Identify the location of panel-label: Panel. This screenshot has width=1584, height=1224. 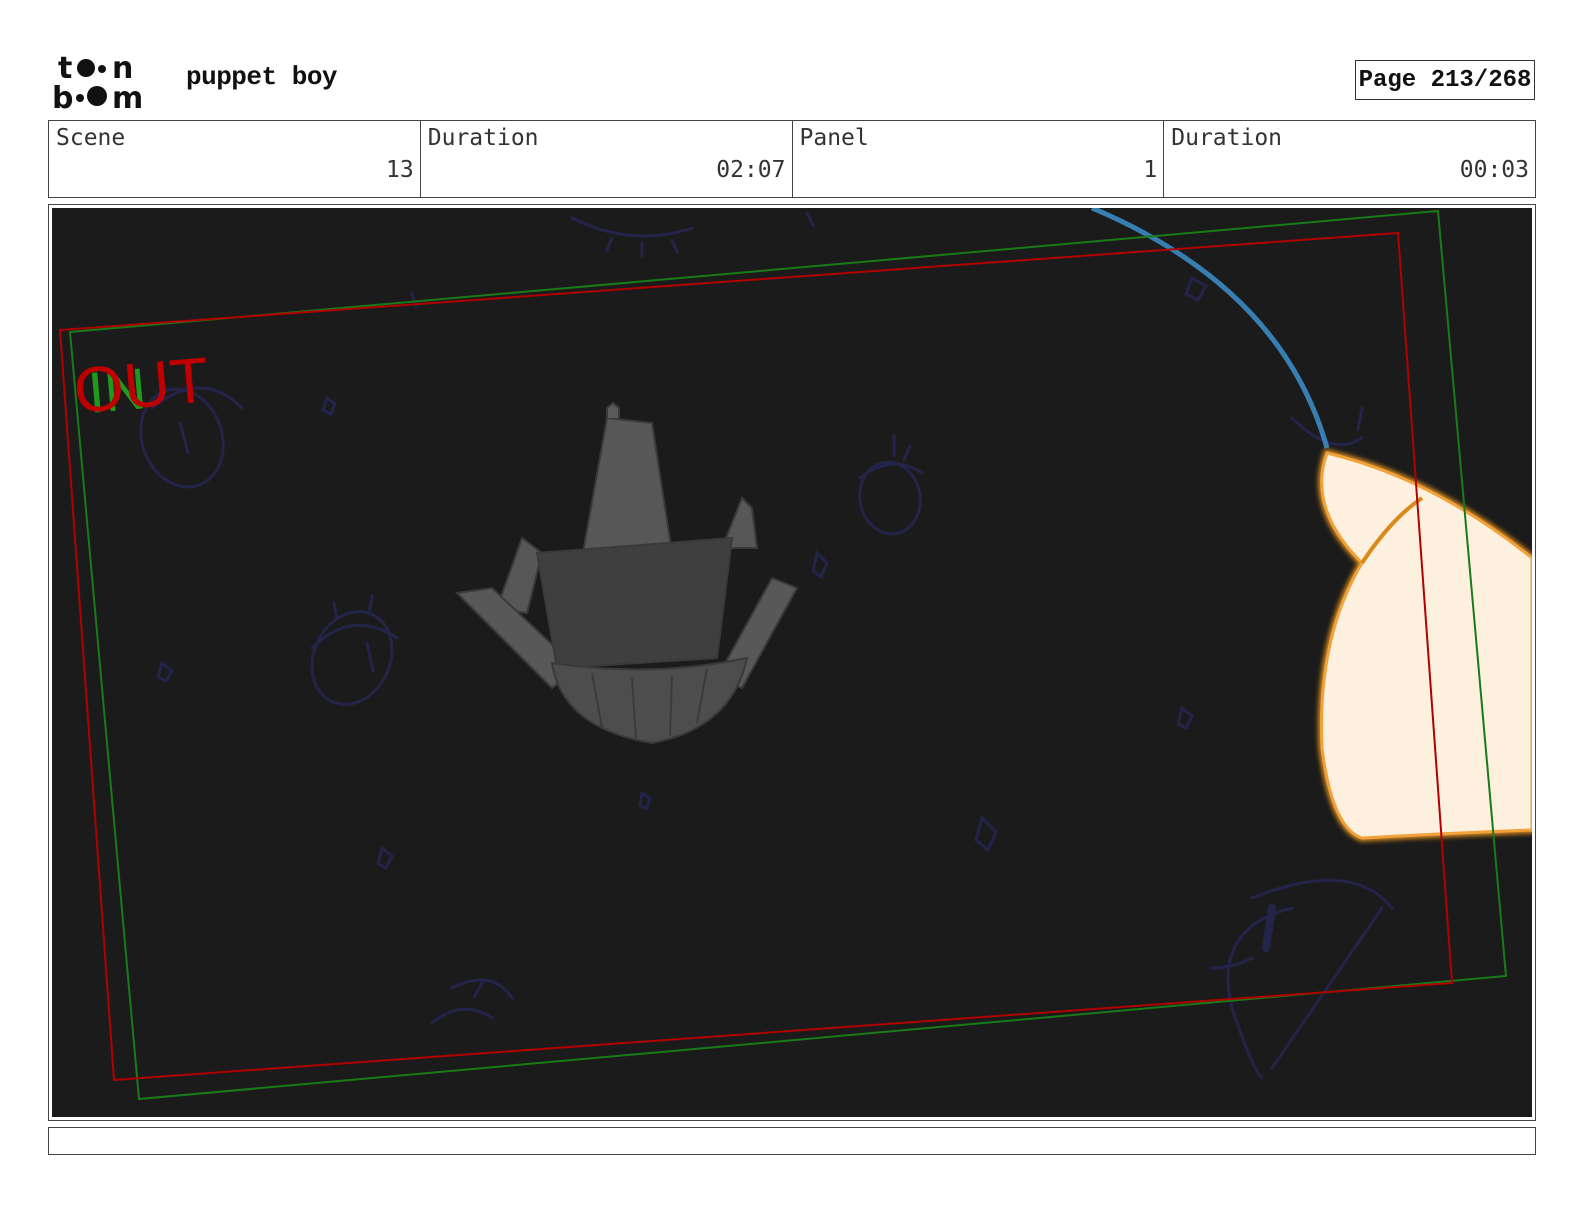
(834, 138).